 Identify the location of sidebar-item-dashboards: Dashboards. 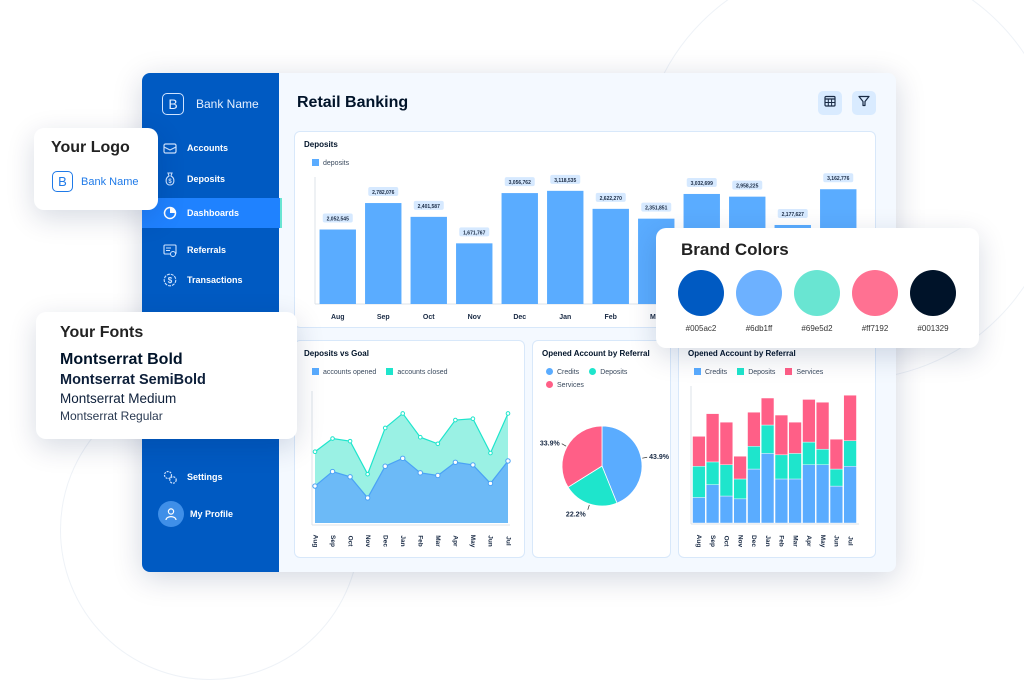
(212, 213).